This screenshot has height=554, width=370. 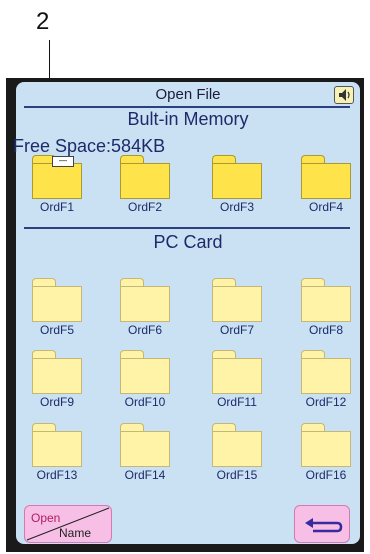 What do you see at coordinates (237, 310) in the screenshot?
I see `folder-ordf7: OrdF7` at bounding box center [237, 310].